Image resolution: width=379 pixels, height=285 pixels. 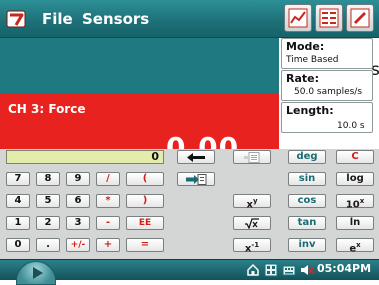 I want to click on log-button: log, so click(x=355, y=179).